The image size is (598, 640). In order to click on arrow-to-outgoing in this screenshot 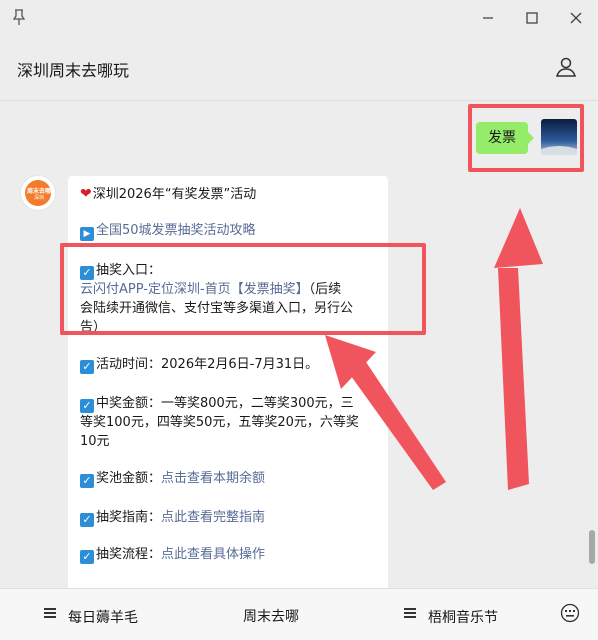, I will do `click(518, 349)`.